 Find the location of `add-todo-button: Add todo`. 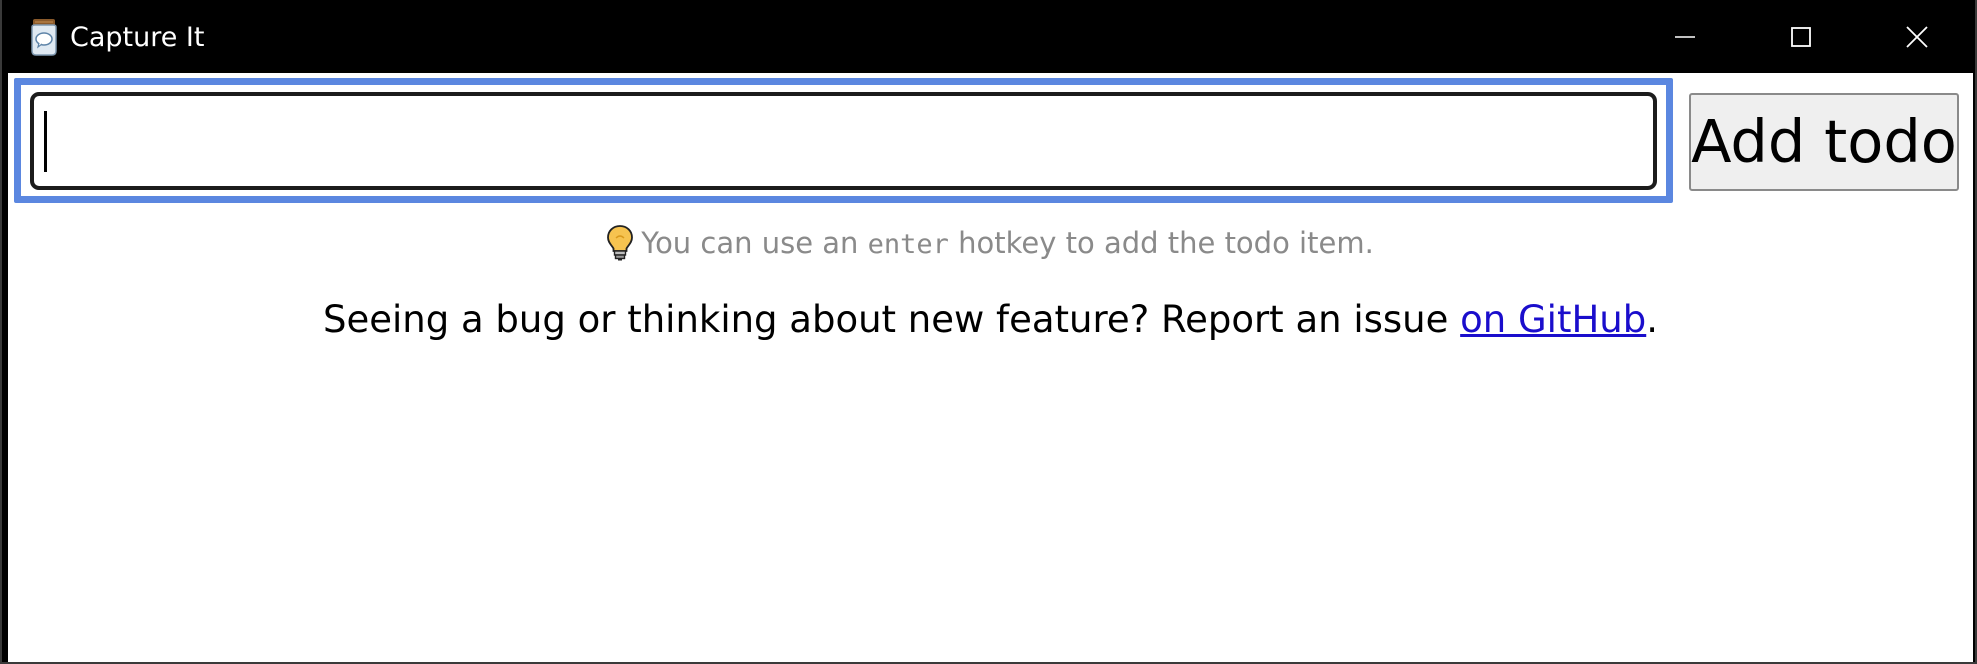

add-todo-button: Add todo is located at coordinates (1824, 142).